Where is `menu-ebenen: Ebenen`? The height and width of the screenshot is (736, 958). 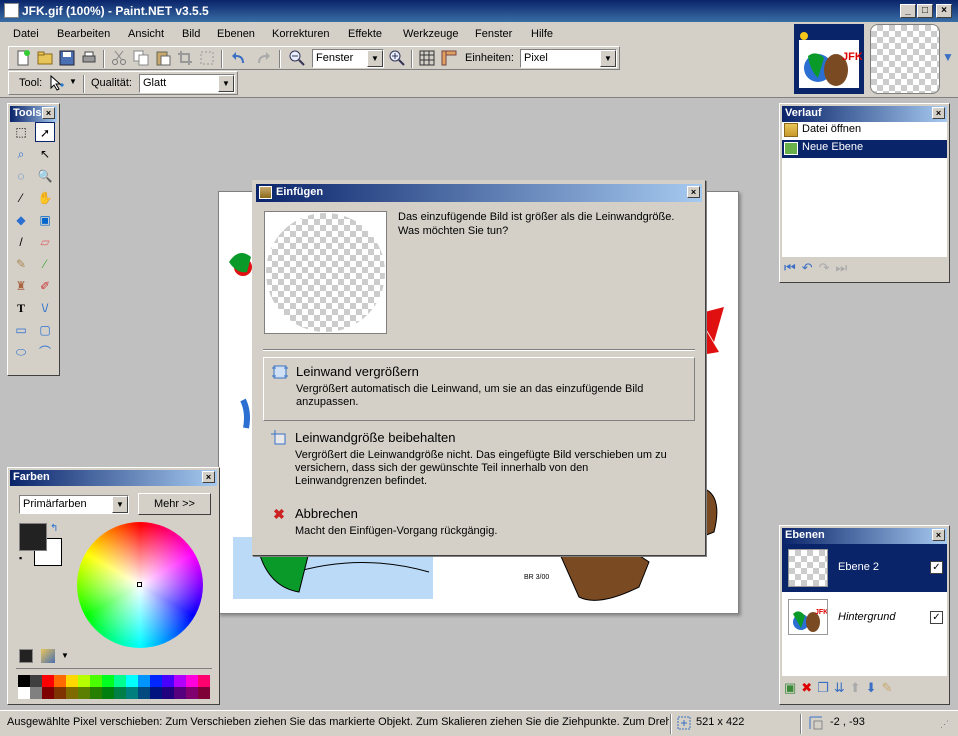 menu-ebenen: Ebenen is located at coordinates (236, 34).